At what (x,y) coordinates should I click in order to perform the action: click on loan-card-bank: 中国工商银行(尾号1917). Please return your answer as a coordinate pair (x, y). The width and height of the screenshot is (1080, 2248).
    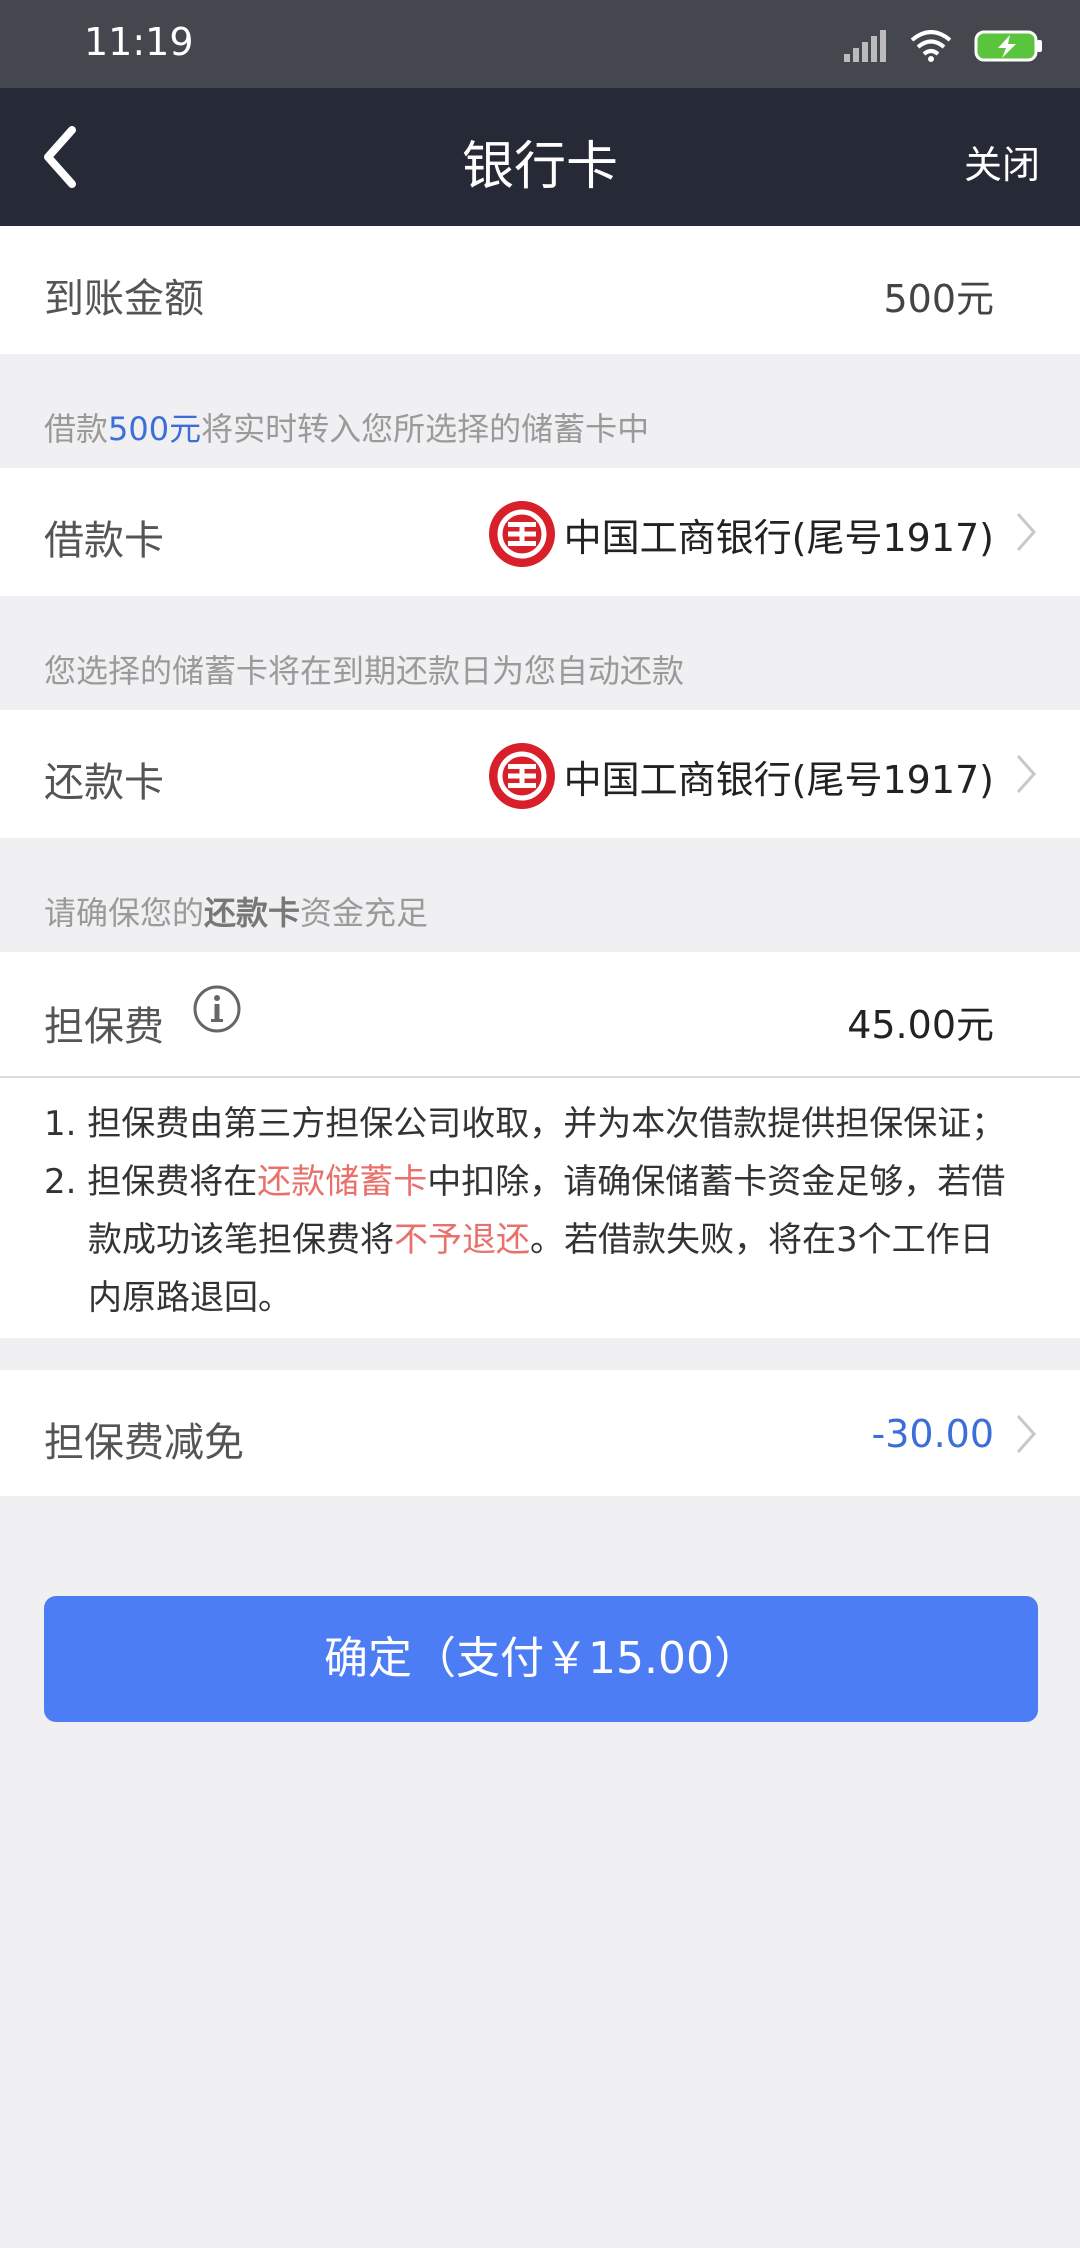
    Looking at the image, I should click on (778, 537).